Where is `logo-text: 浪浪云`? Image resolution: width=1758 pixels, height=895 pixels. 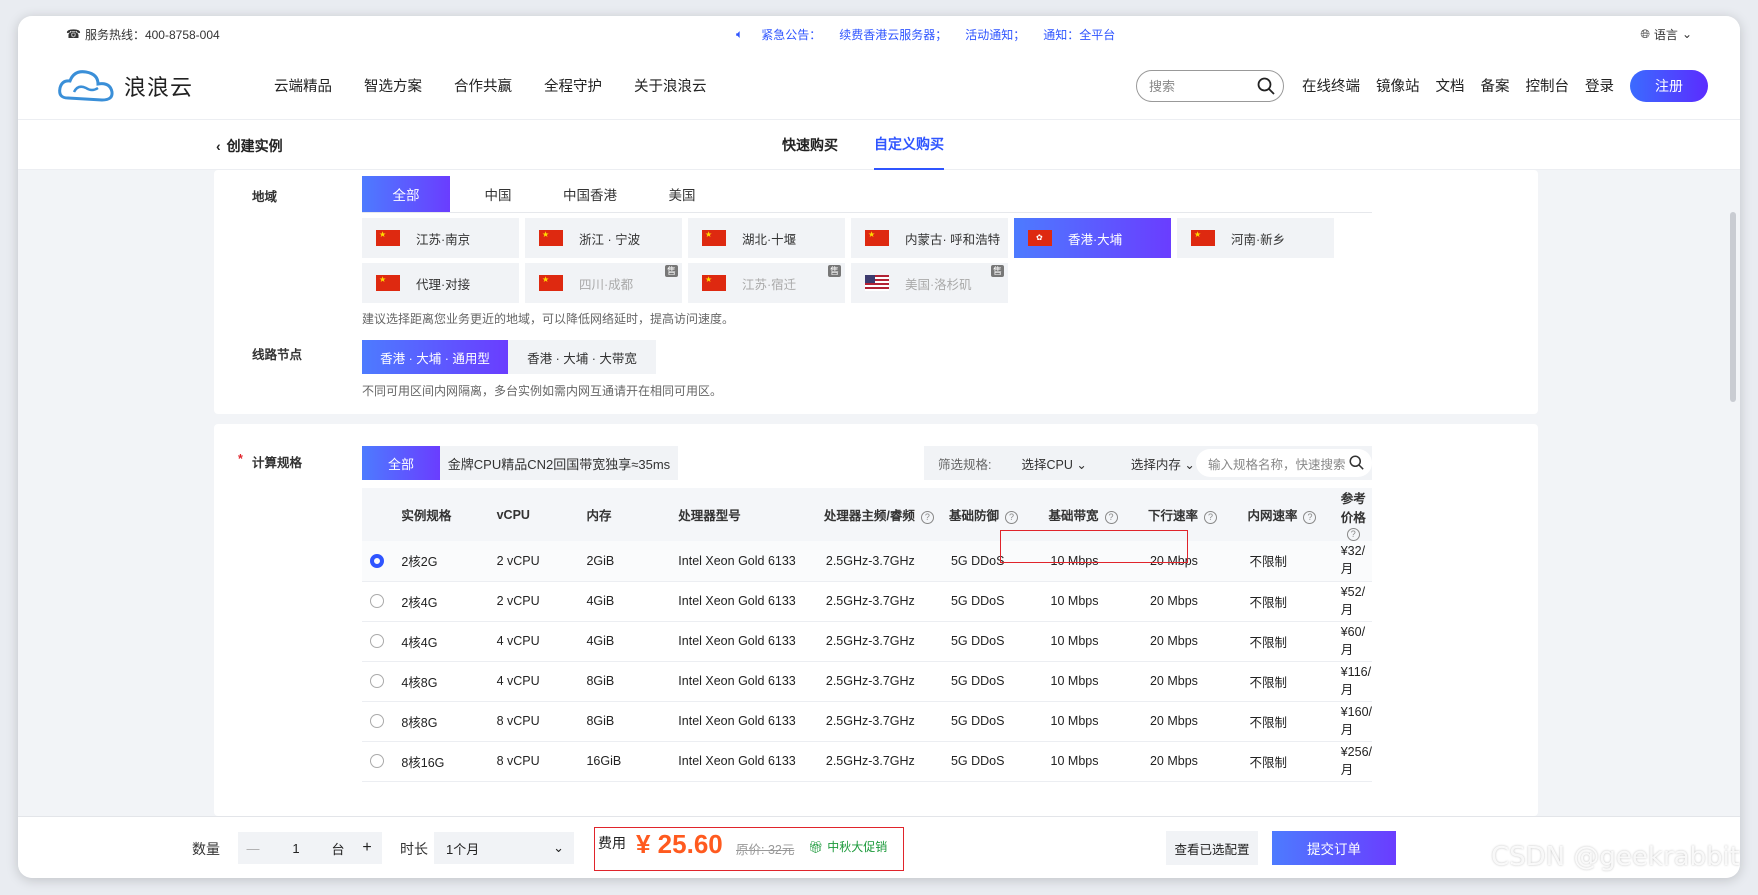 logo-text: 浪浪云 is located at coordinates (159, 87).